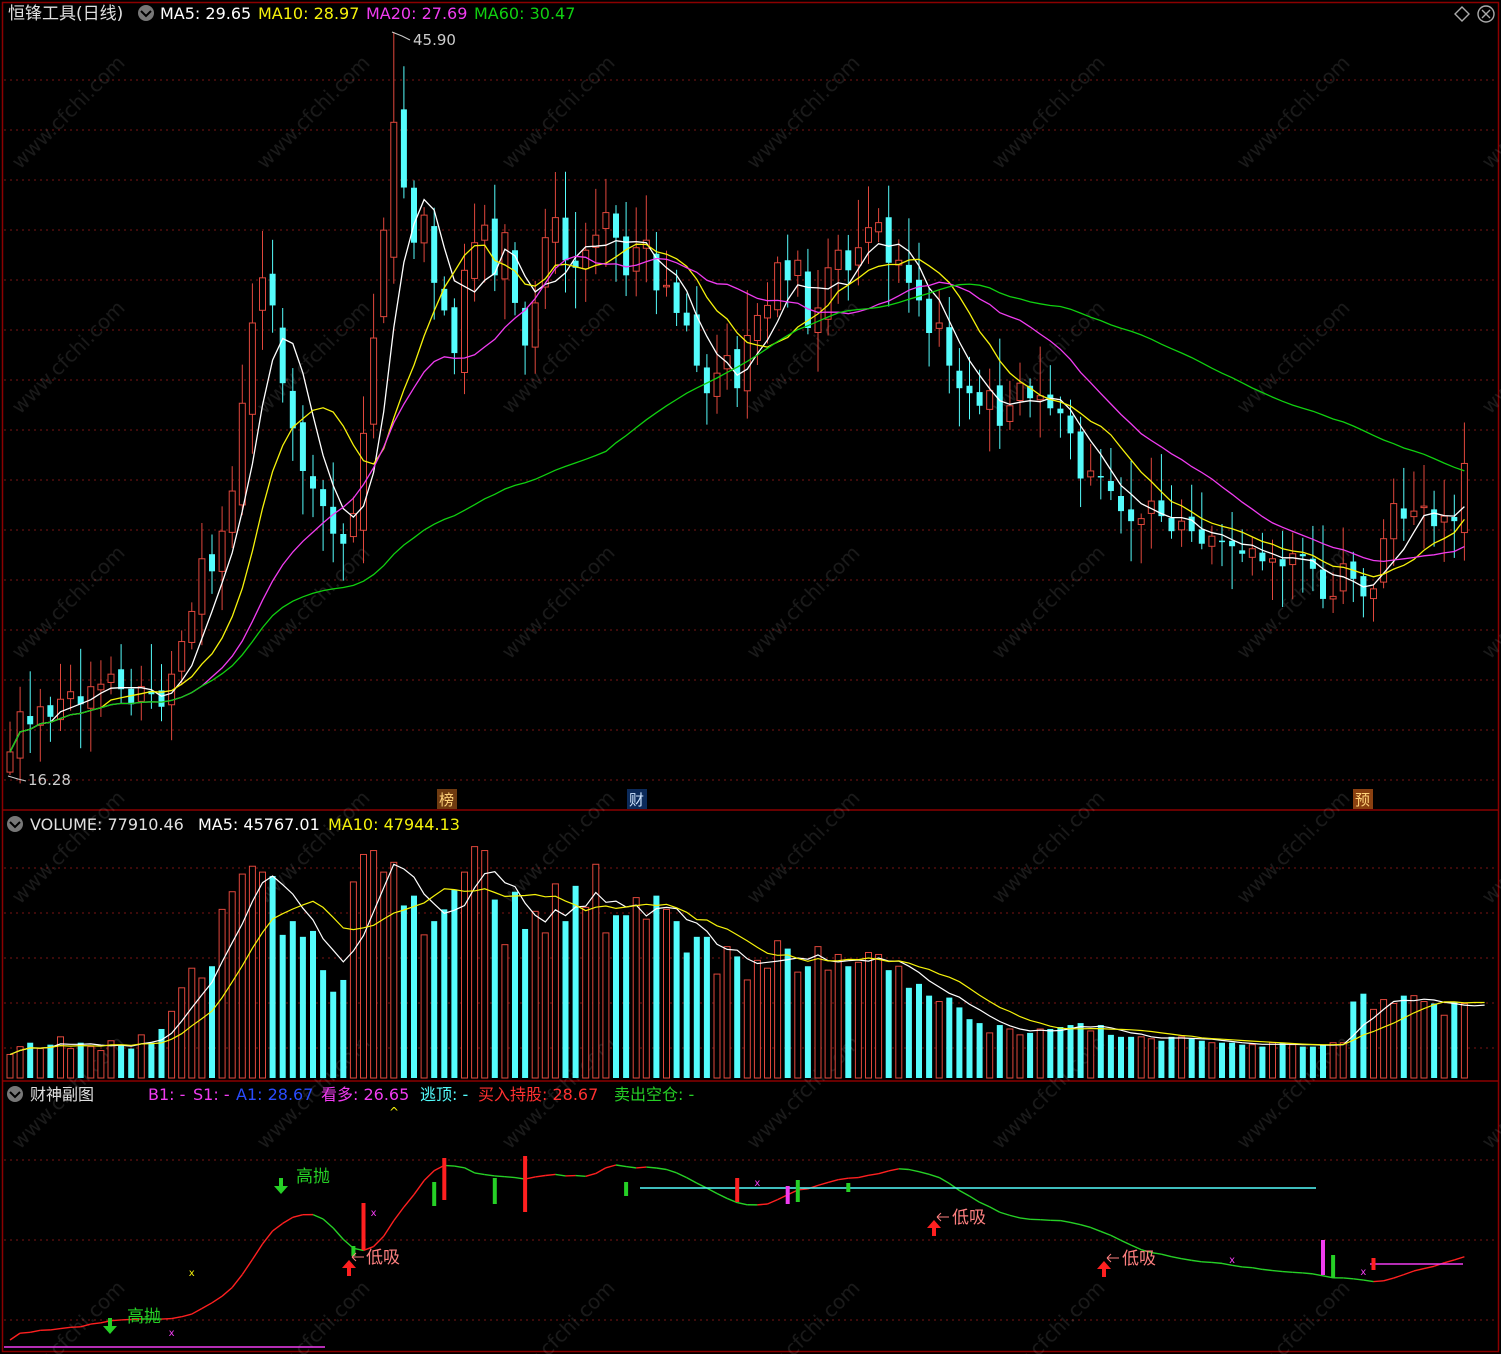  What do you see at coordinates (1486, 14) in the screenshot?
I see `close-icon` at bounding box center [1486, 14].